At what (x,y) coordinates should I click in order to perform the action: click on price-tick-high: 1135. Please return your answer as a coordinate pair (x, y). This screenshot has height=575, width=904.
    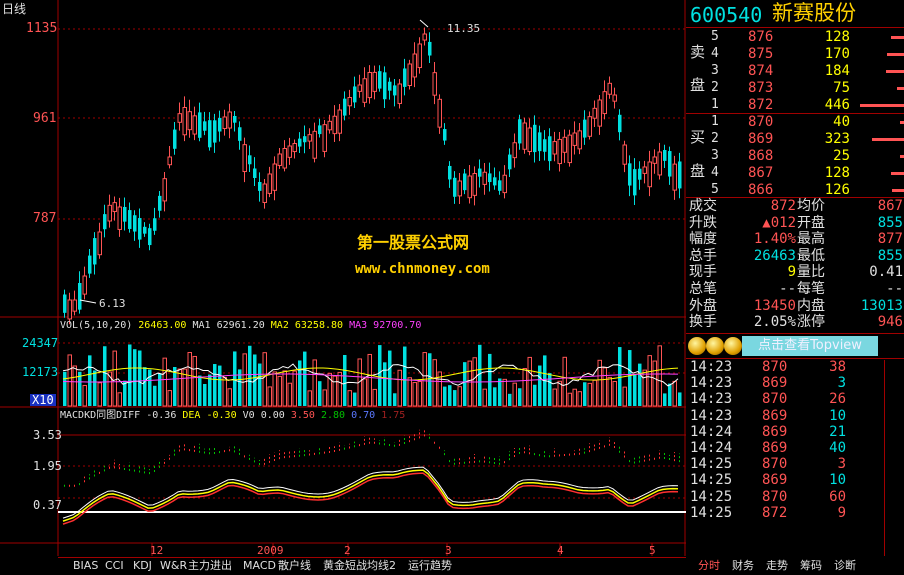
    Looking at the image, I should click on (42, 28).